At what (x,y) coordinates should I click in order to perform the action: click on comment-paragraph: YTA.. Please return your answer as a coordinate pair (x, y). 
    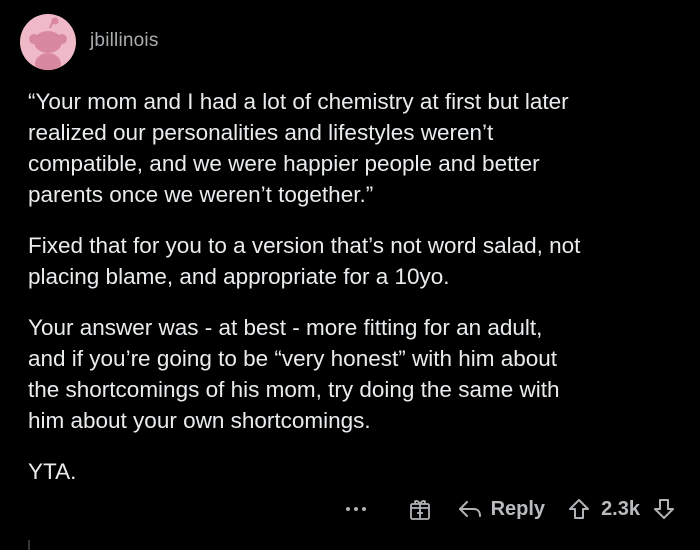
    Looking at the image, I should click on (52, 471).